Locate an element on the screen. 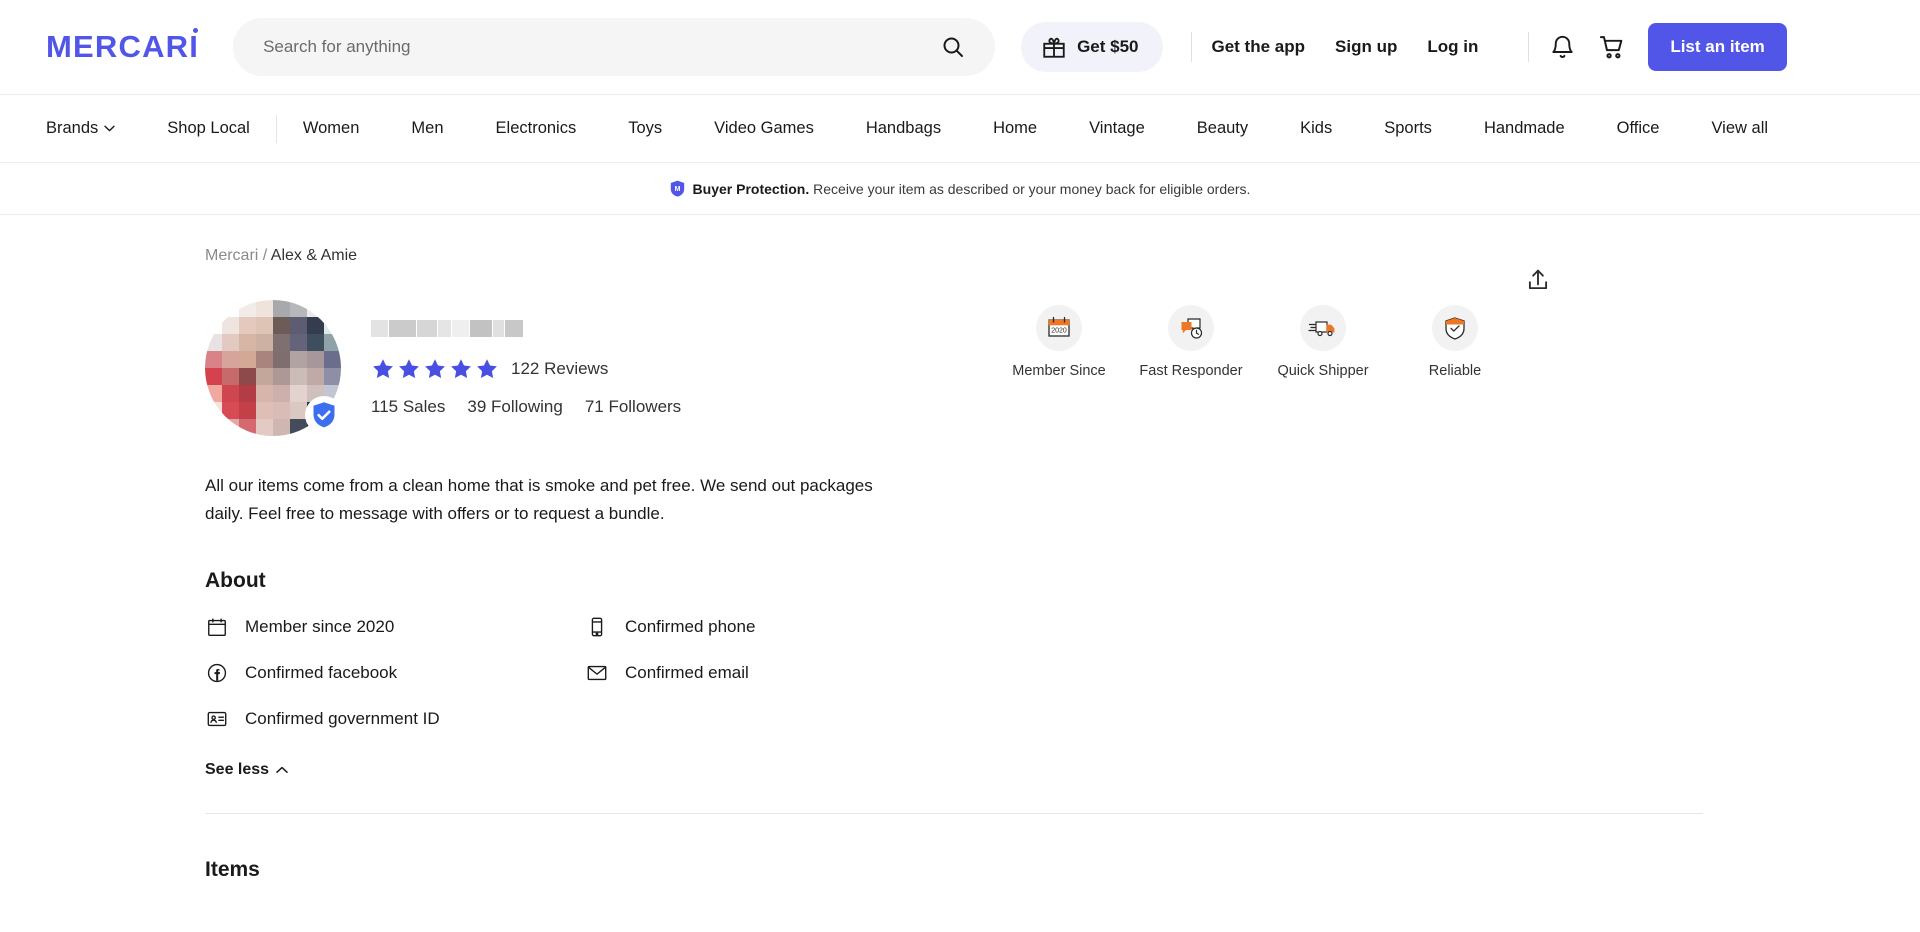 Image resolution: width=1920 pixels, height=932 pixels. envelope-icon is located at coordinates (597, 673).